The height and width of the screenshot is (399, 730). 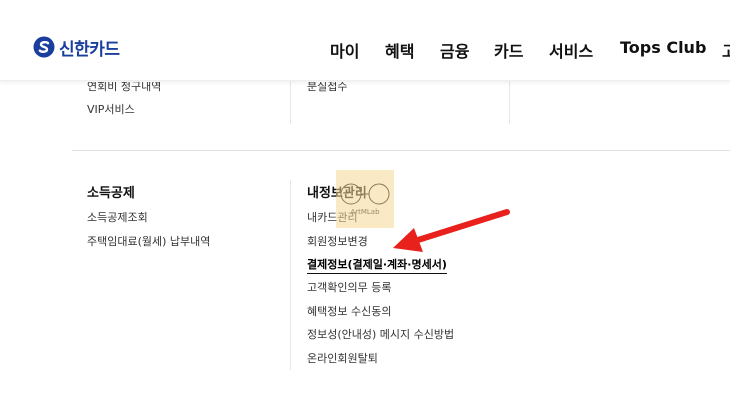 I want to click on svg-text: ArtMLab, so click(x=365, y=212).